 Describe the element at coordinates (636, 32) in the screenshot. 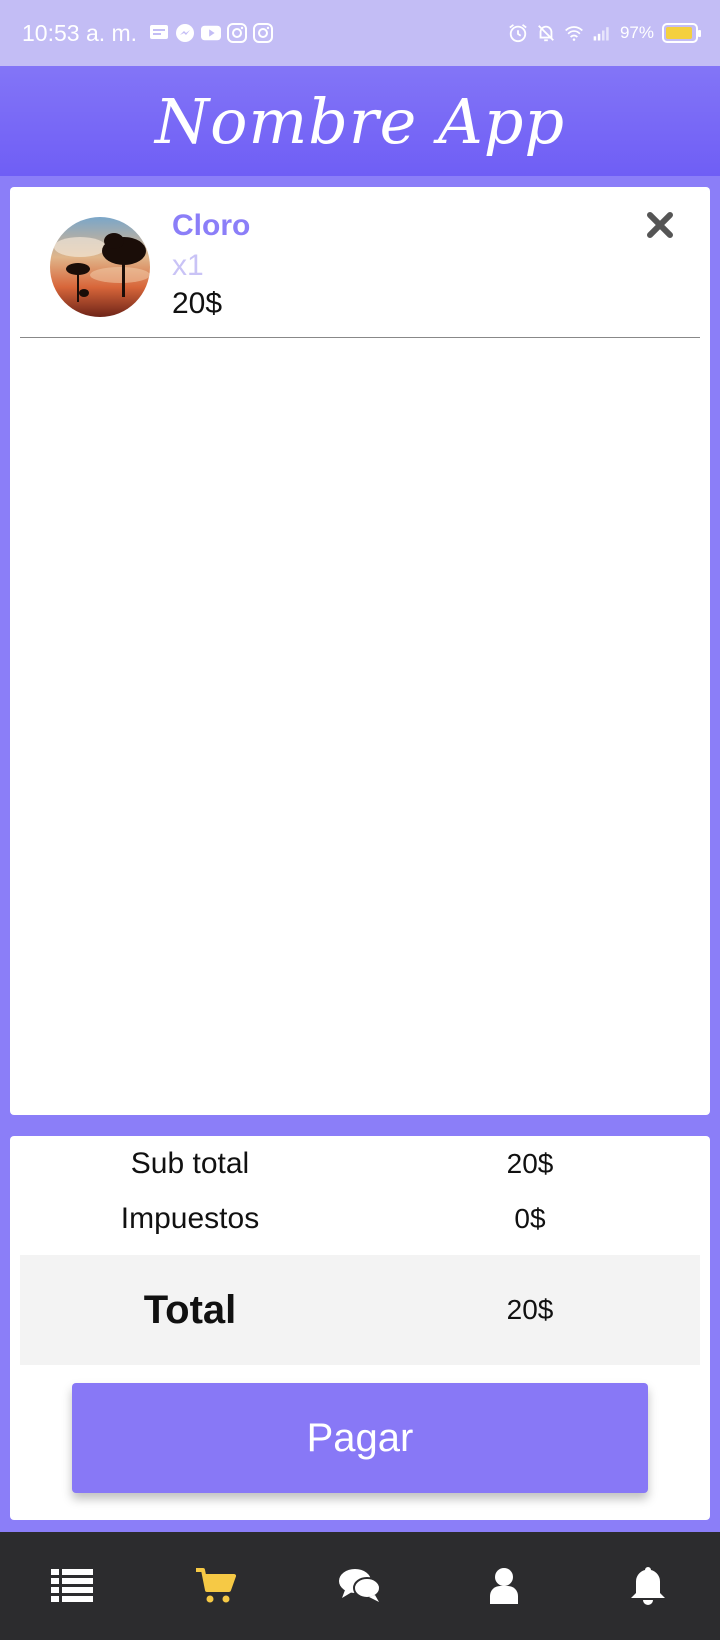

I see `battery-percentage: 97%` at that location.